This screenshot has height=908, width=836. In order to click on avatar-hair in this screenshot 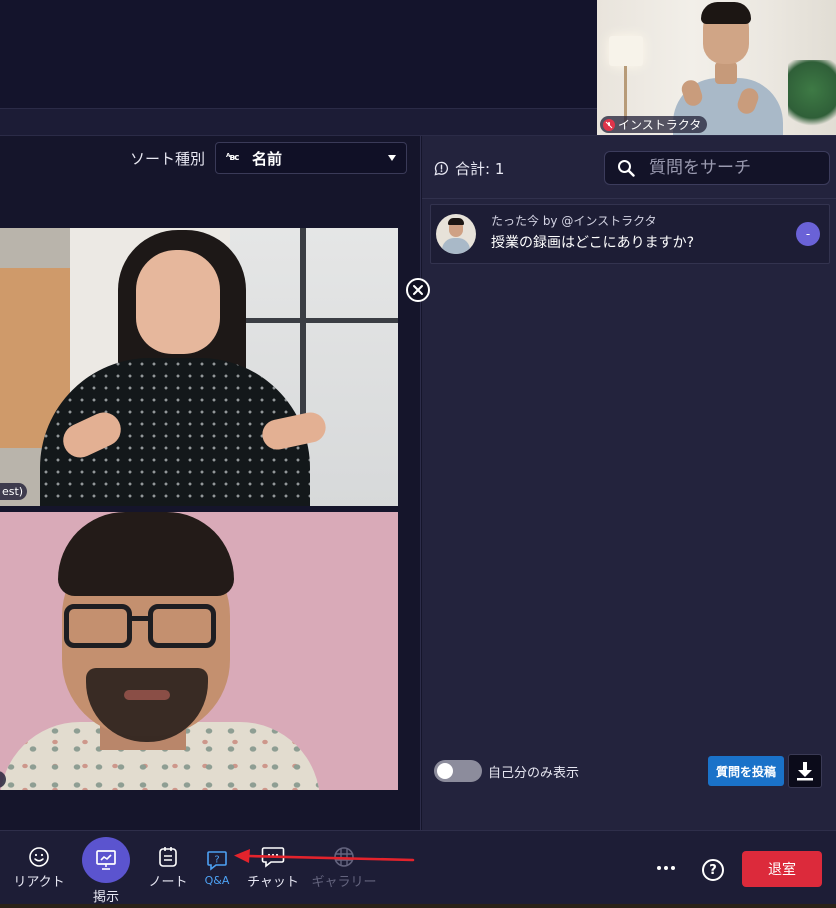, I will do `click(456, 221)`.